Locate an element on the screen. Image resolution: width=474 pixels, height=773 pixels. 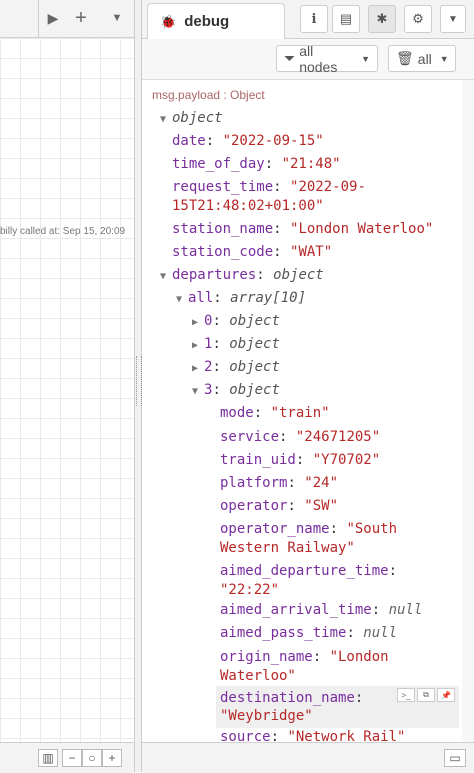
copy-path-icon: >_ is located at coordinates (406, 695).